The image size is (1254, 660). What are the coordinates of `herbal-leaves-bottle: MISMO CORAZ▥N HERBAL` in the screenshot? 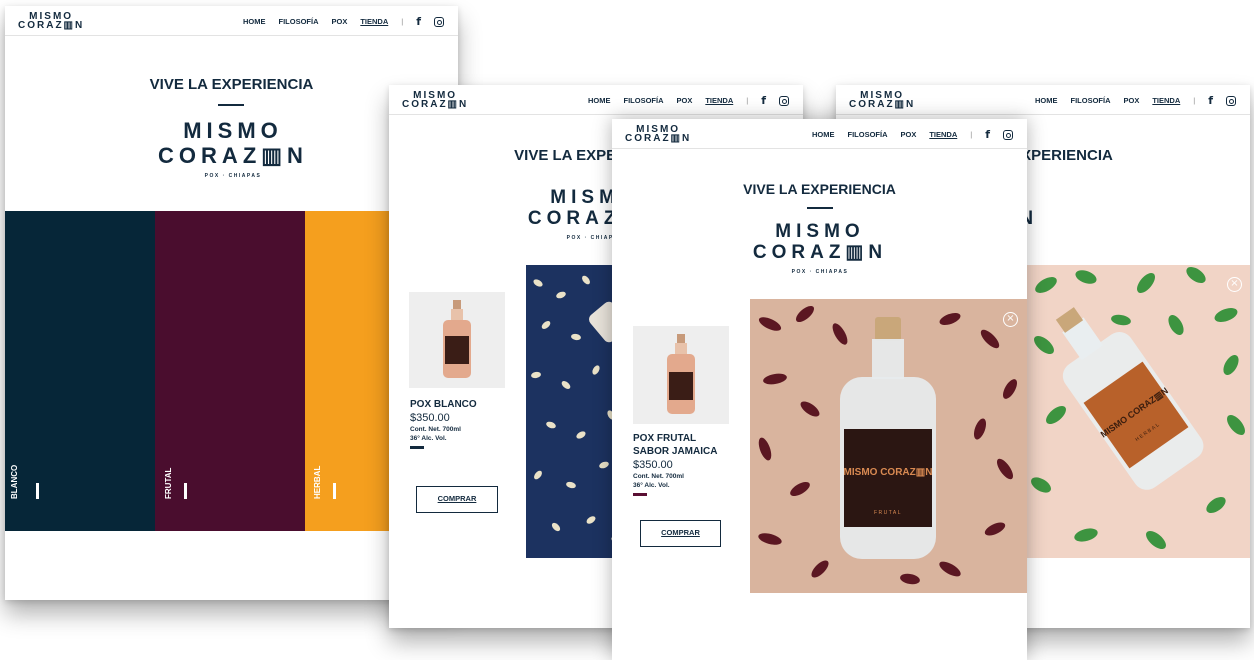 It's located at (1138, 408).